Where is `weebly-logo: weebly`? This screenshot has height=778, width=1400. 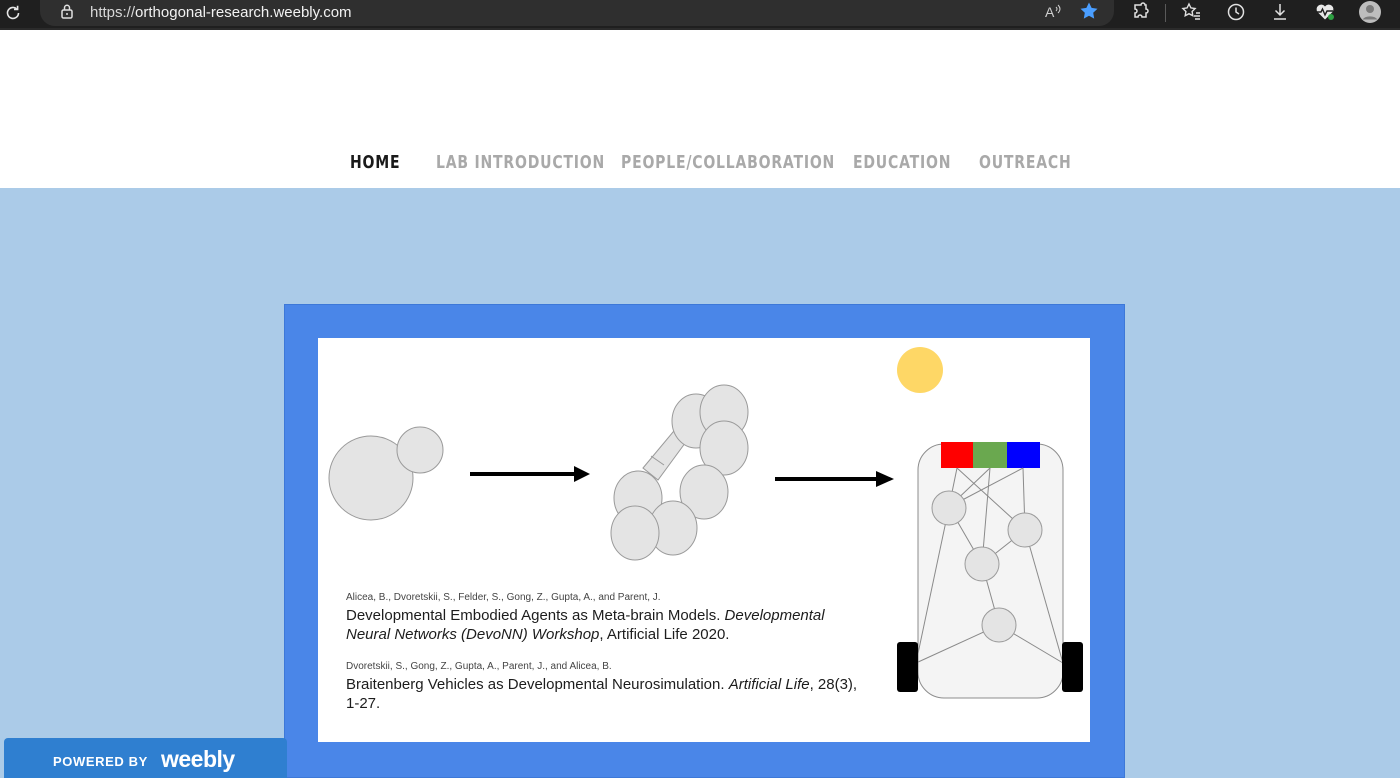
weebly-logo: weebly is located at coordinates (198, 759).